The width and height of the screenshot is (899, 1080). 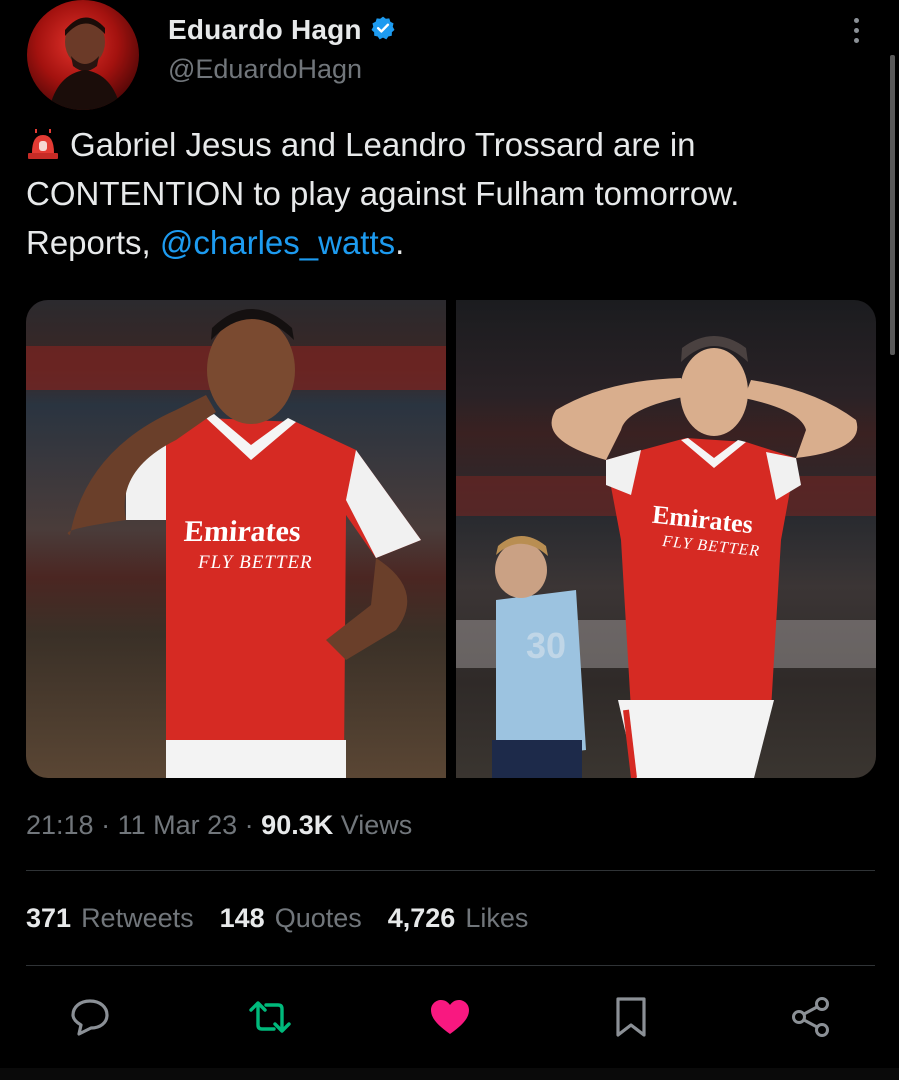 I want to click on retweets-stat: 371 Retweets, so click(x=110, y=918).